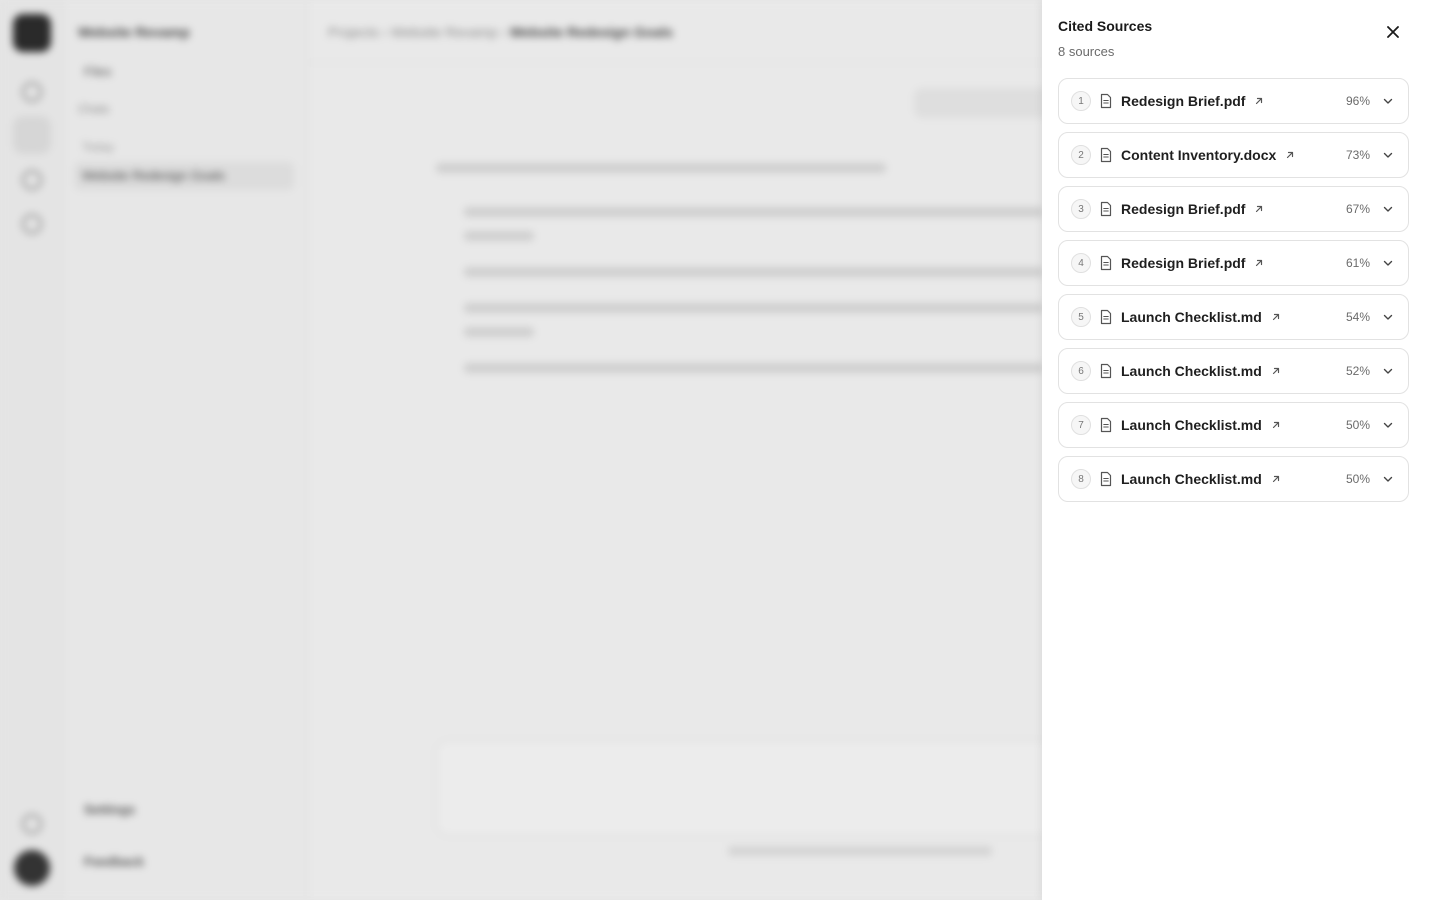 This screenshot has width=1440, height=900. What do you see at coordinates (94, 109) in the screenshot?
I see `sidebar-section-chats: Chats` at bounding box center [94, 109].